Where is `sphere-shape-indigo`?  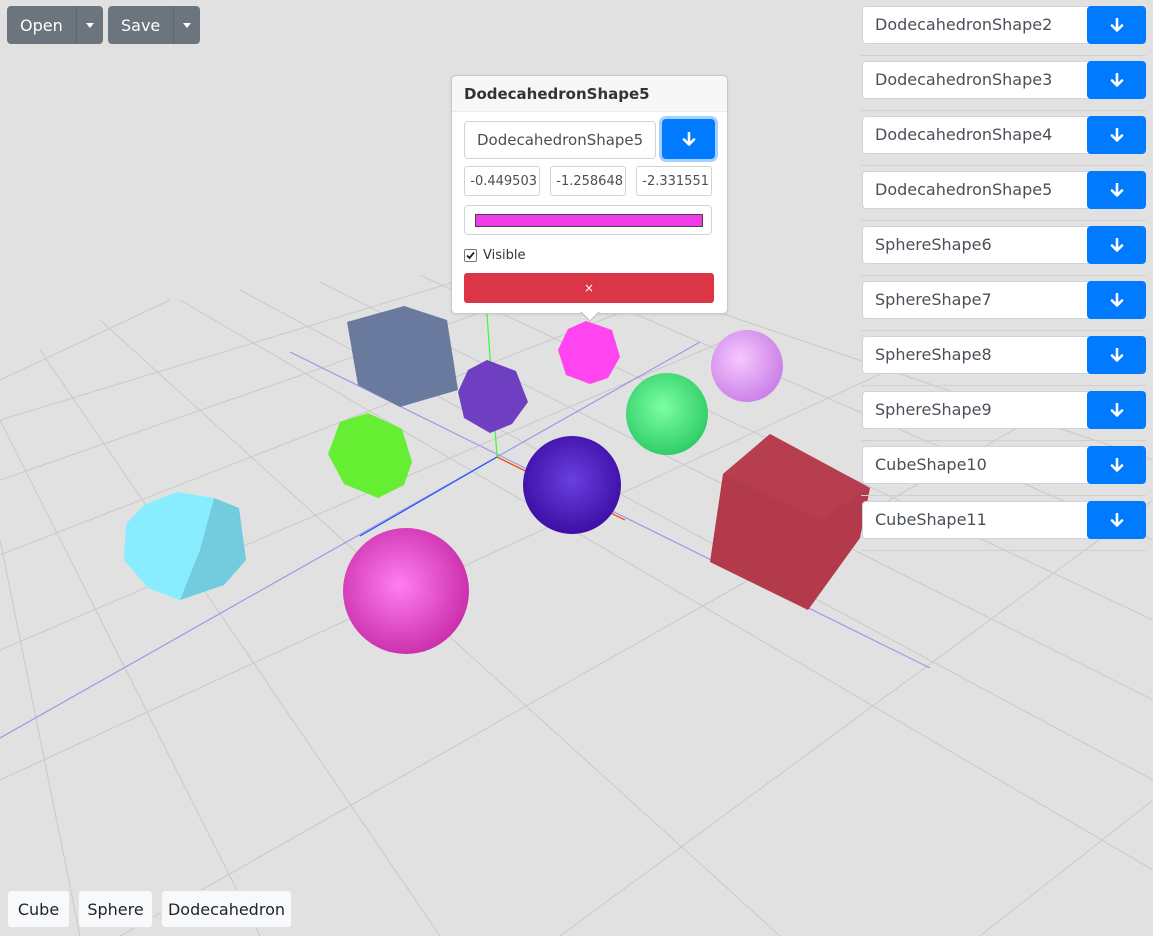
sphere-shape-indigo is located at coordinates (572, 485).